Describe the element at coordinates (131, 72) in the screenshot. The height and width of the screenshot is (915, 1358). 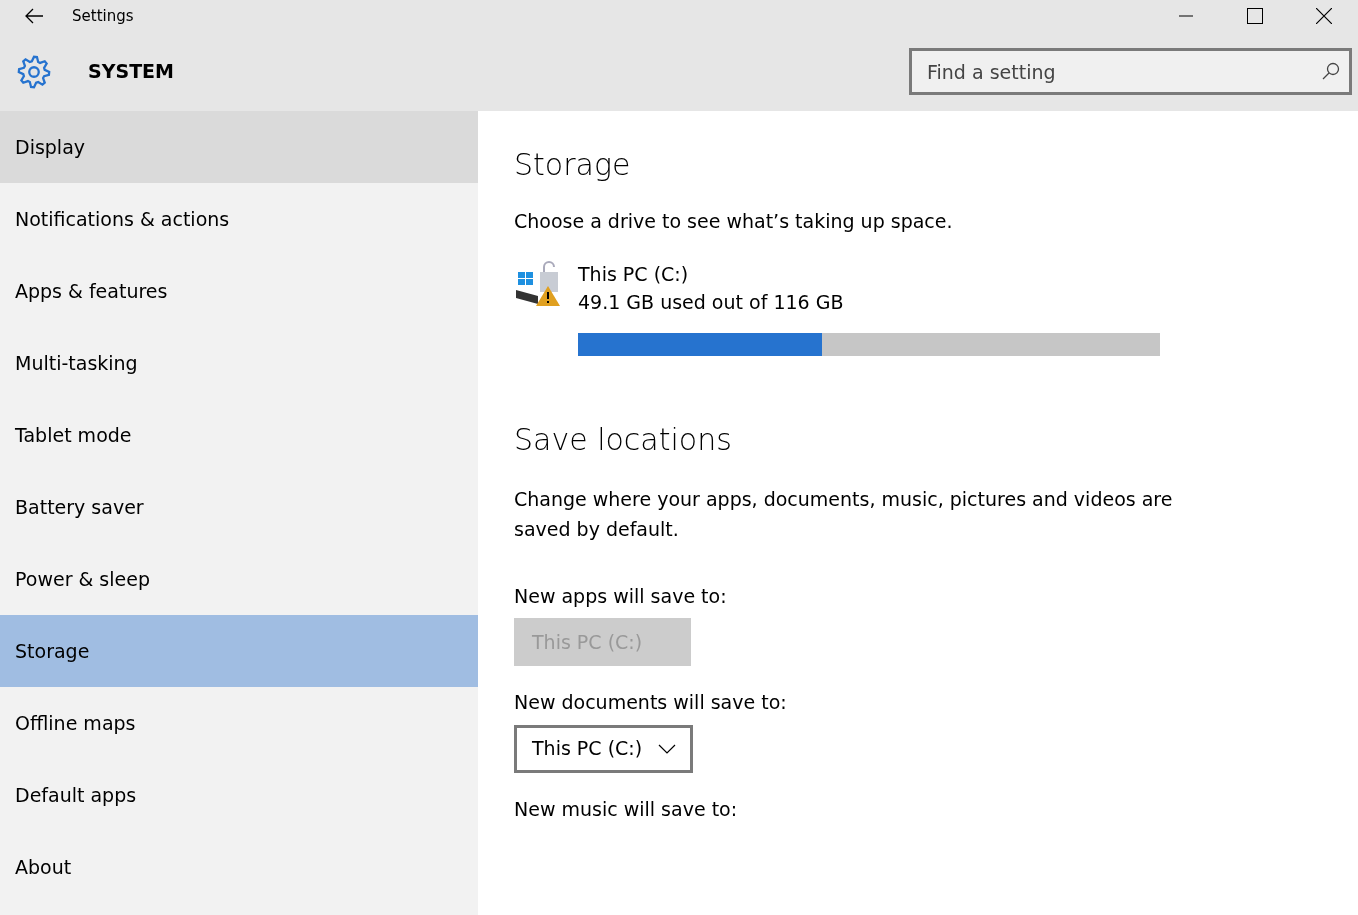
I see `section-title: SYSTEM` at that location.